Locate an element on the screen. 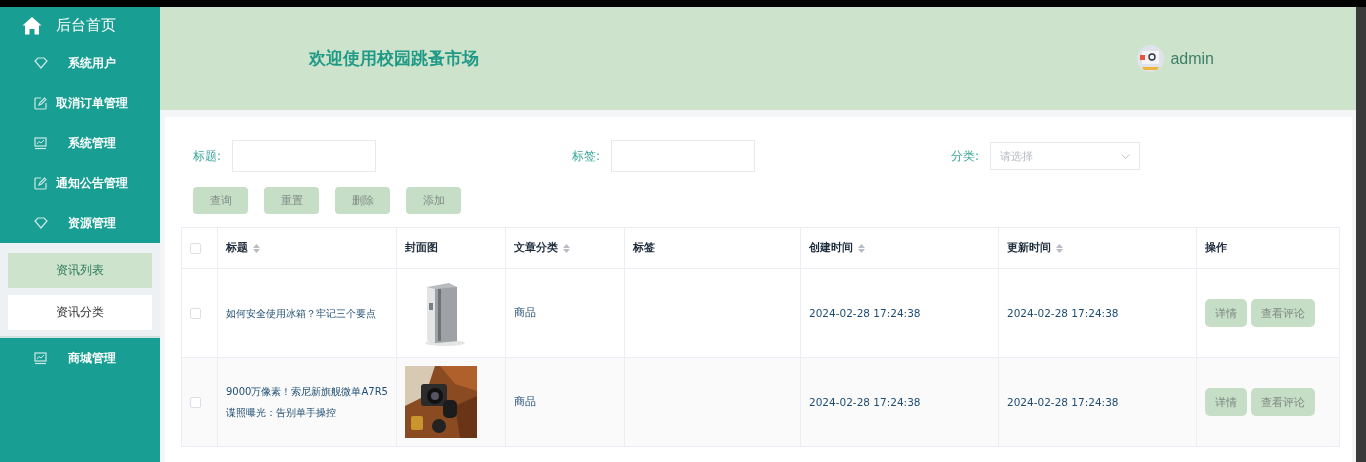  action-button: 删除 is located at coordinates (362, 200).